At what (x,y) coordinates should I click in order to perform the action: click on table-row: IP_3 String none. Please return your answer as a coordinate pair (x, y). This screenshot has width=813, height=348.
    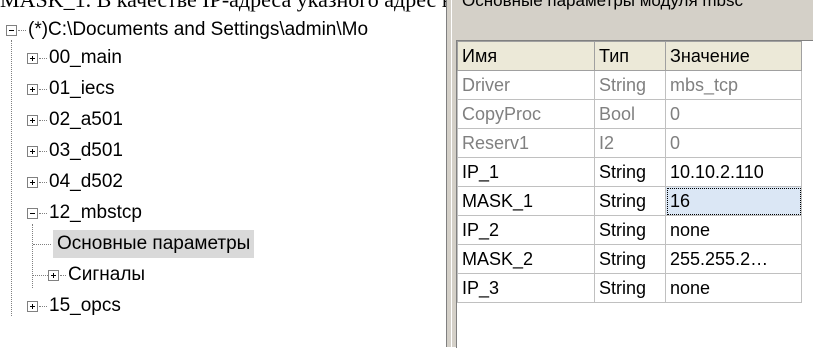
    Looking at the image, I should click on (629, 288).